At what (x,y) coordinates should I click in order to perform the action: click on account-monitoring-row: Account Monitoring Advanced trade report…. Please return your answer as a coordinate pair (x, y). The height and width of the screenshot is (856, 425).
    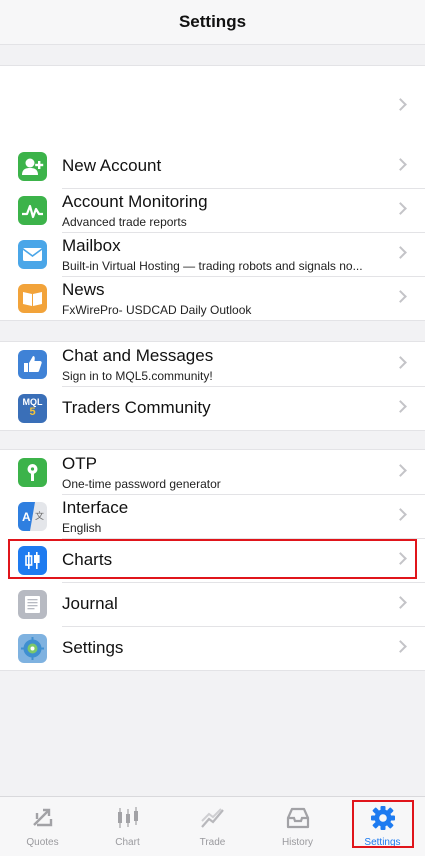
    Looking at the image, I should click on (212, 210).